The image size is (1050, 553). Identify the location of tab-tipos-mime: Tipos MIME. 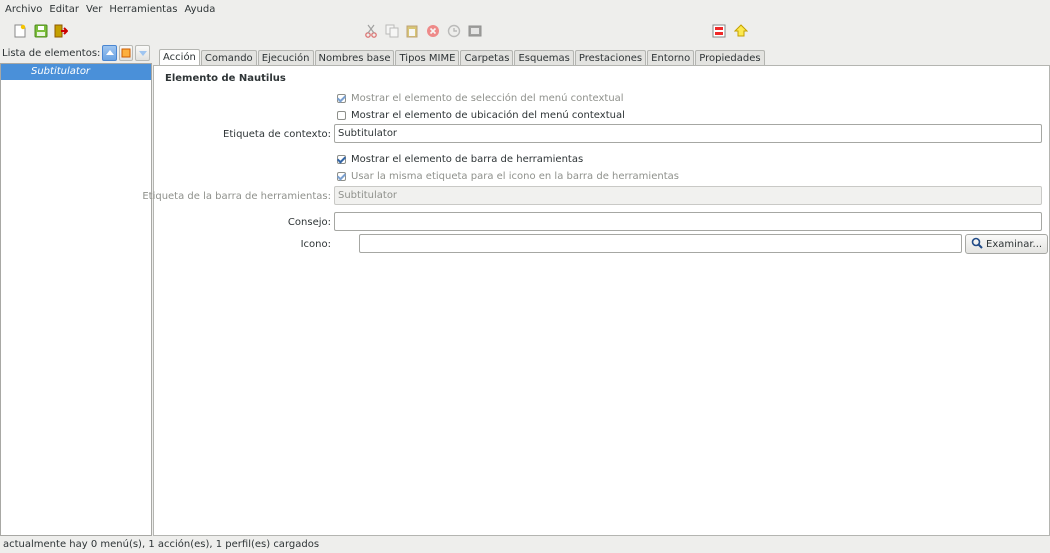
(427, 58).